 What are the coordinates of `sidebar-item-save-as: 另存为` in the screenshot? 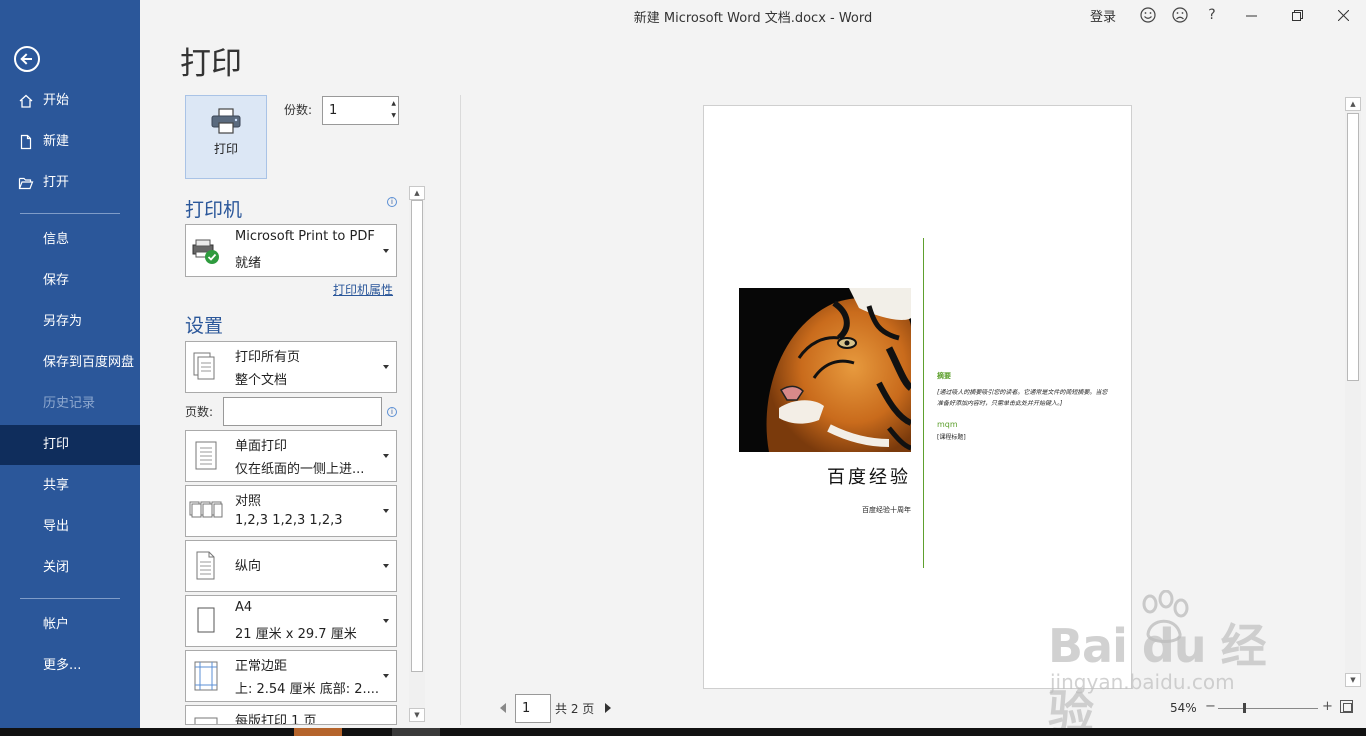 It's located at (70, 322).